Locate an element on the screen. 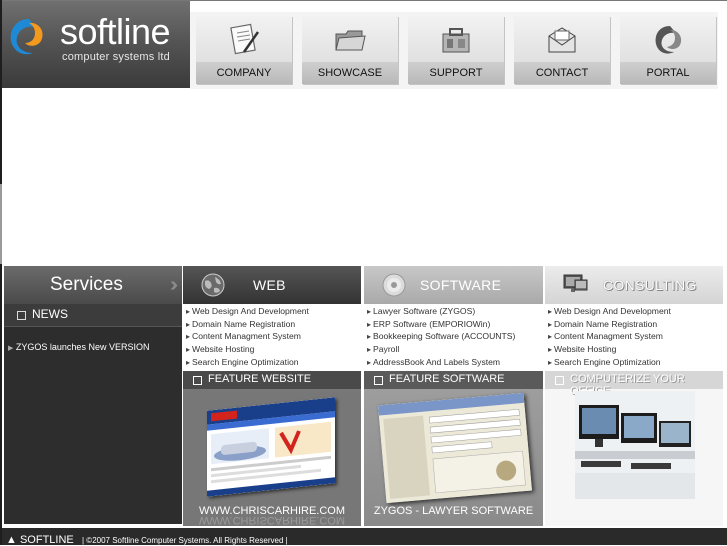  web-header: WEB is located at coordinates (272, 285).